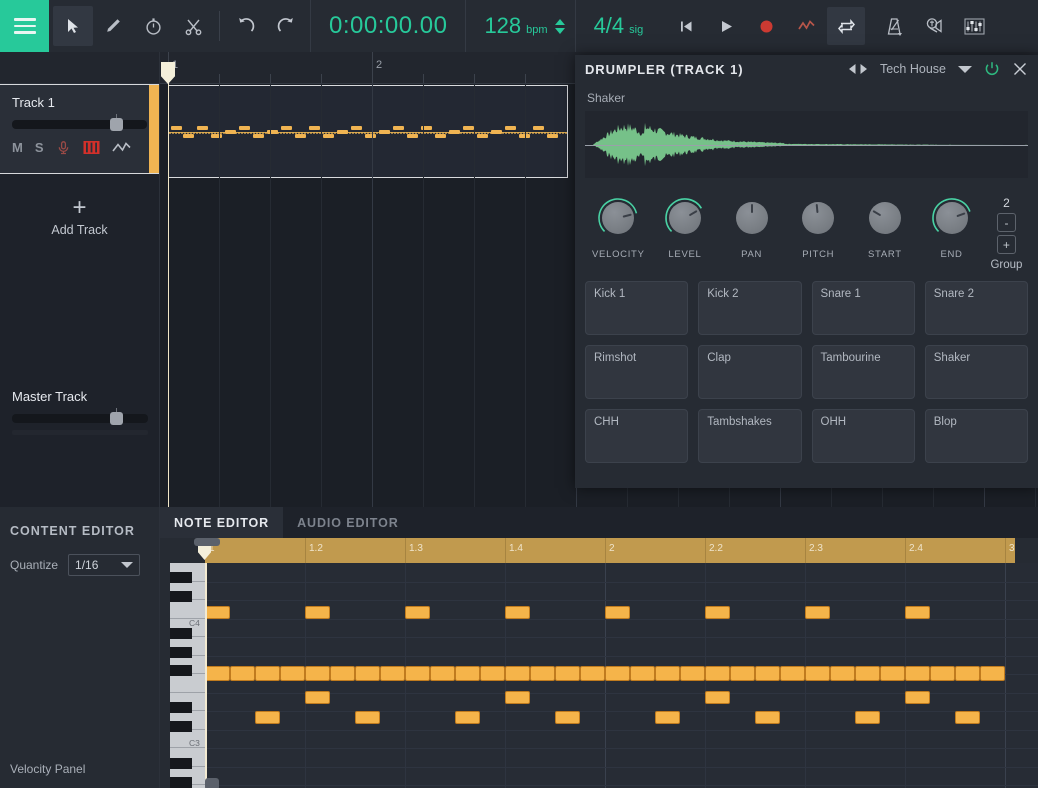  What do you see at coordinates (1006, 222) in the screenshot?
I see `group-decrement-button: -` at bounding box center [1006, 222].